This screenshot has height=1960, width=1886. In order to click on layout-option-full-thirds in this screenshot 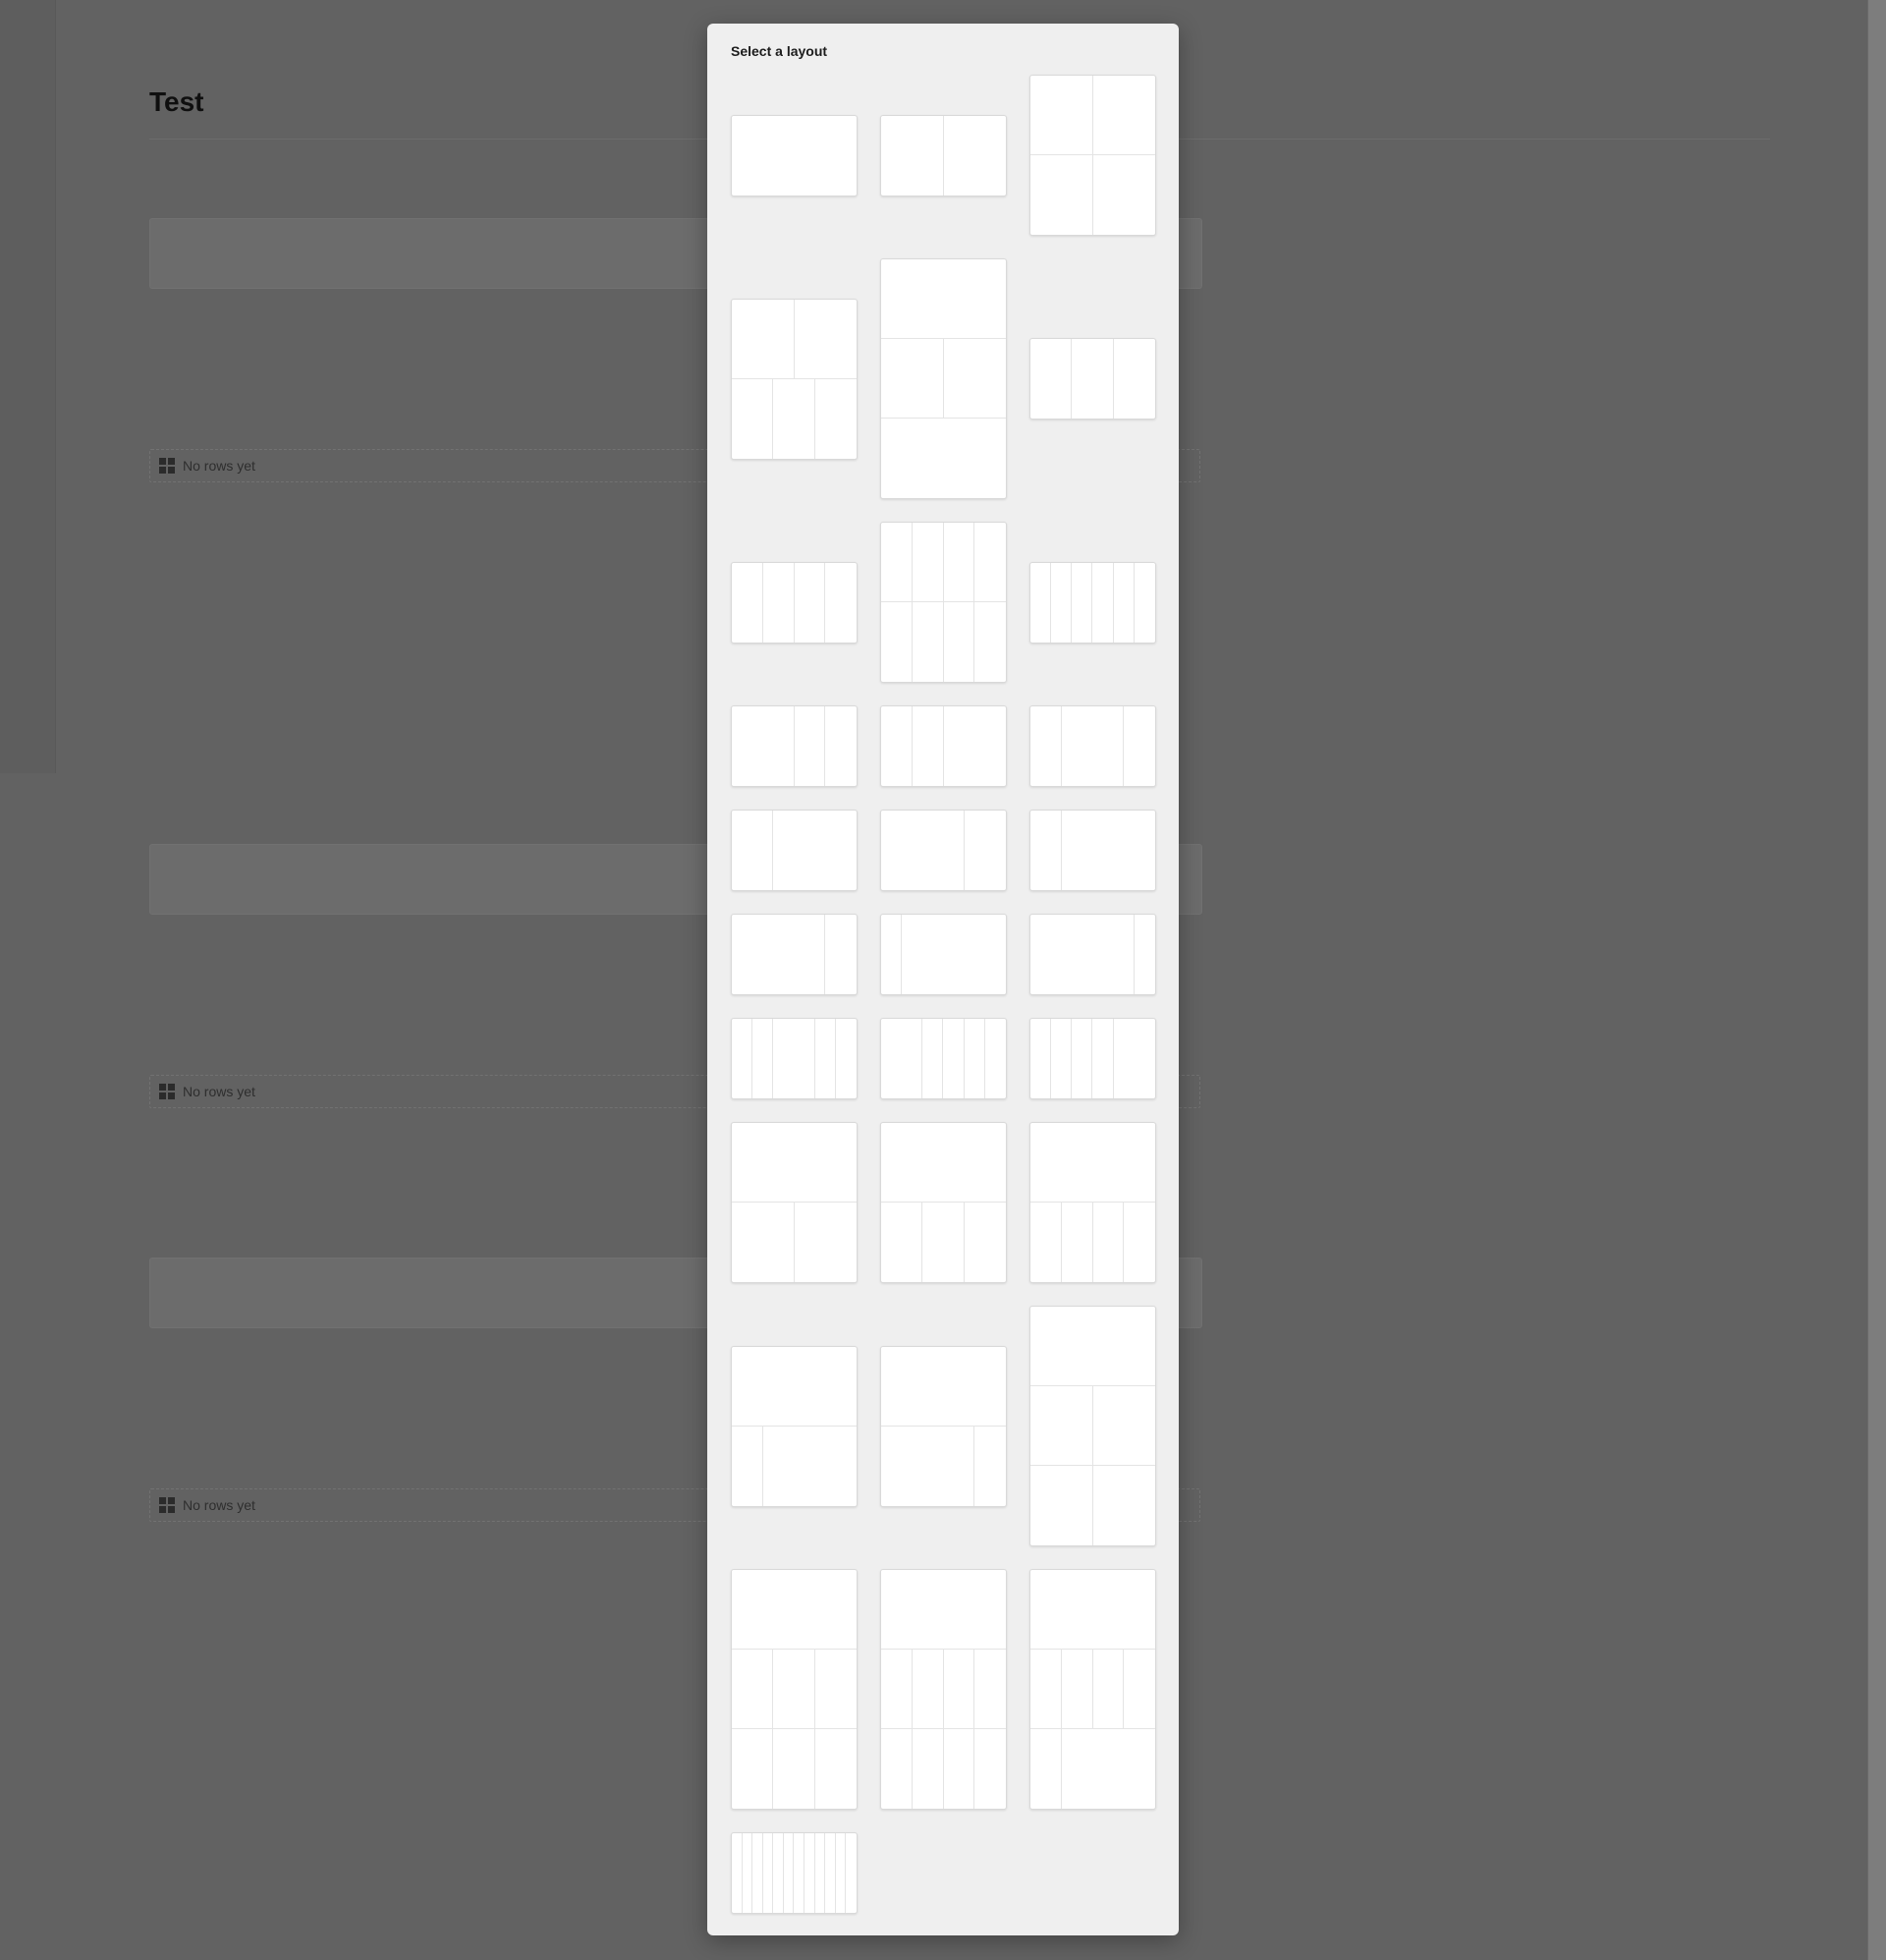, I will do `click(943, 1202)`.